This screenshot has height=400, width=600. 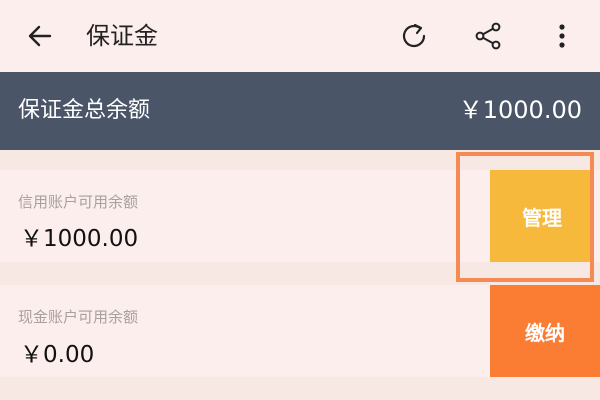 What do you see at coordinates (520, 110) in the screenshot?
I see `total-balance-amount: ￥1000.00` at bounding box center [520, 110].